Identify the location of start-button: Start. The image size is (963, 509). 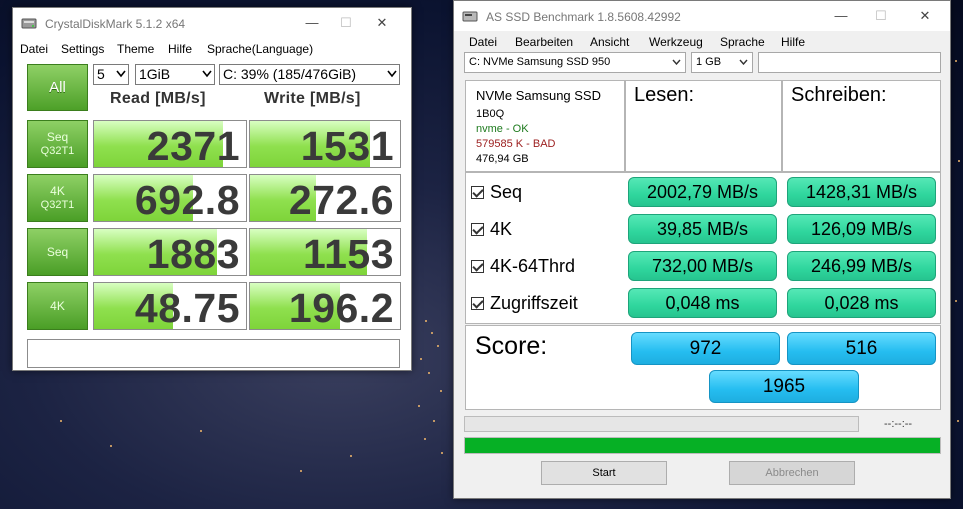
(604, 473).